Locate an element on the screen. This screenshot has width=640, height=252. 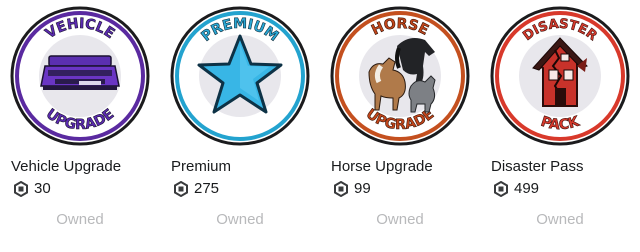
vehicle-badge: VEHICLE UPGRADE is located at coordinates (80, 76).